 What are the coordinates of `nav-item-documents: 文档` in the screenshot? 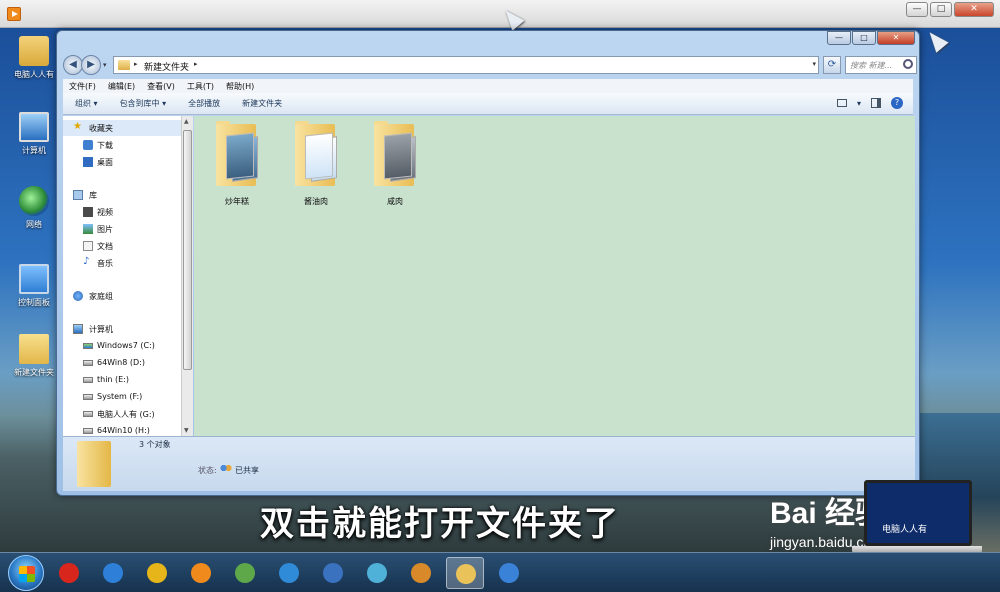 It's located at (122, 246).